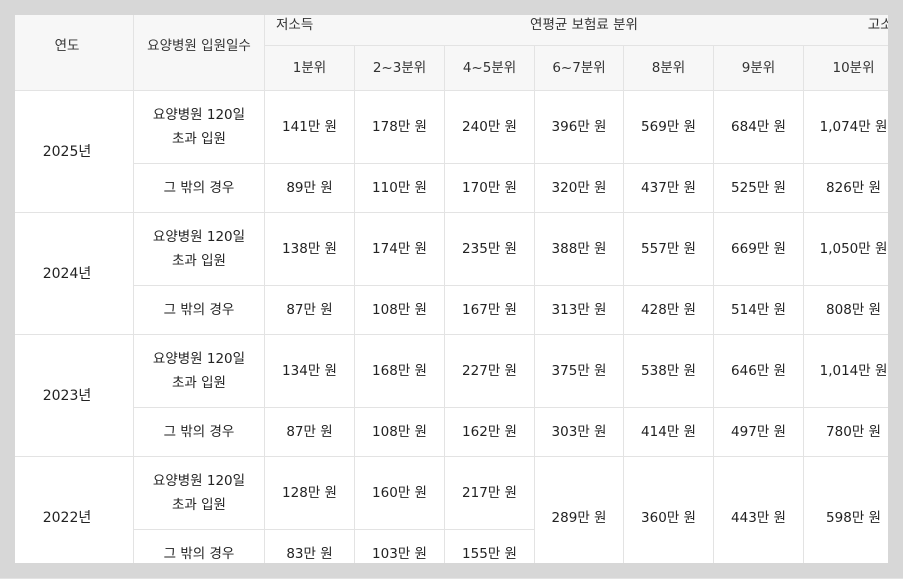 This screenshot has width=903, height=579. I want to click on value-cell: 240만 원, so click(490, 127).